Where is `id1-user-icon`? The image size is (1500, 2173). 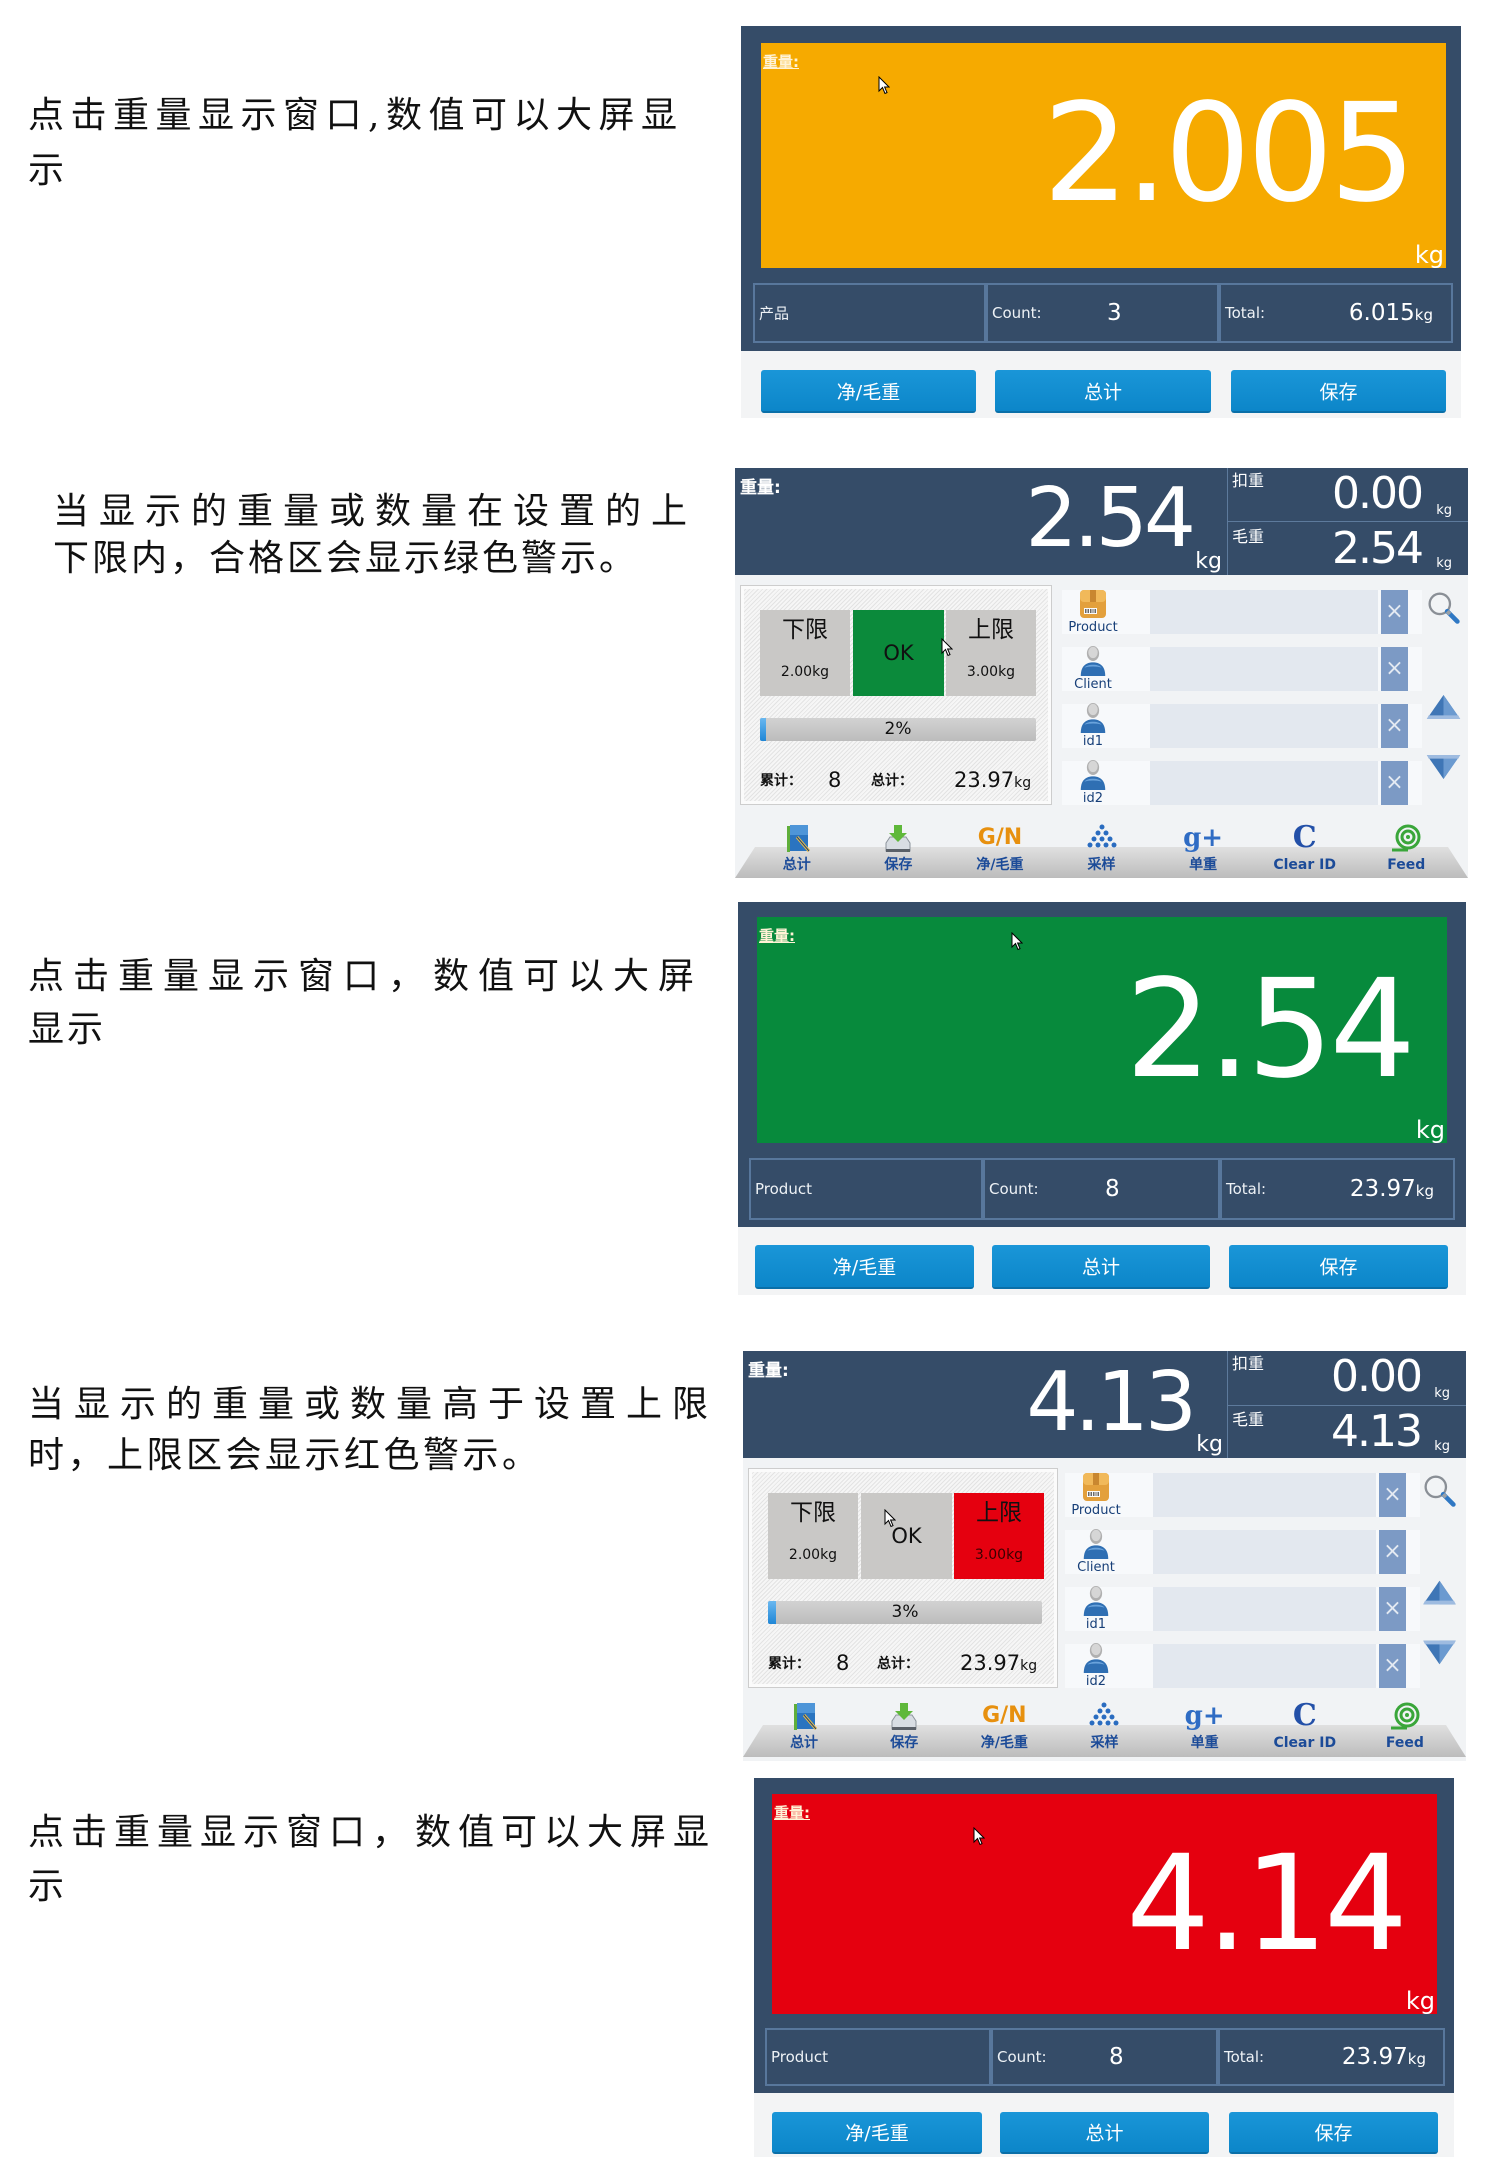
id1-user-icon is located at coordinates (1096, 1601).